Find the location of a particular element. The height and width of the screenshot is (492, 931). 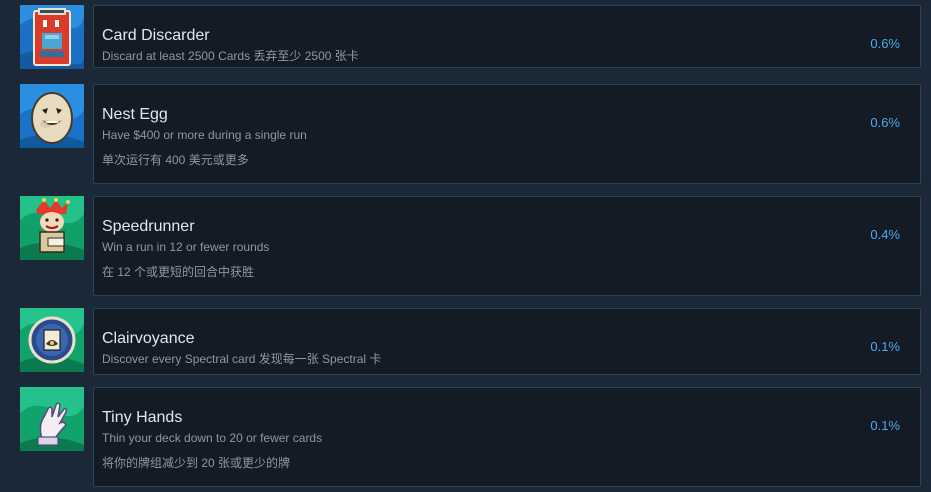

clairvoyance-icon is located at coordinates (52, 340).